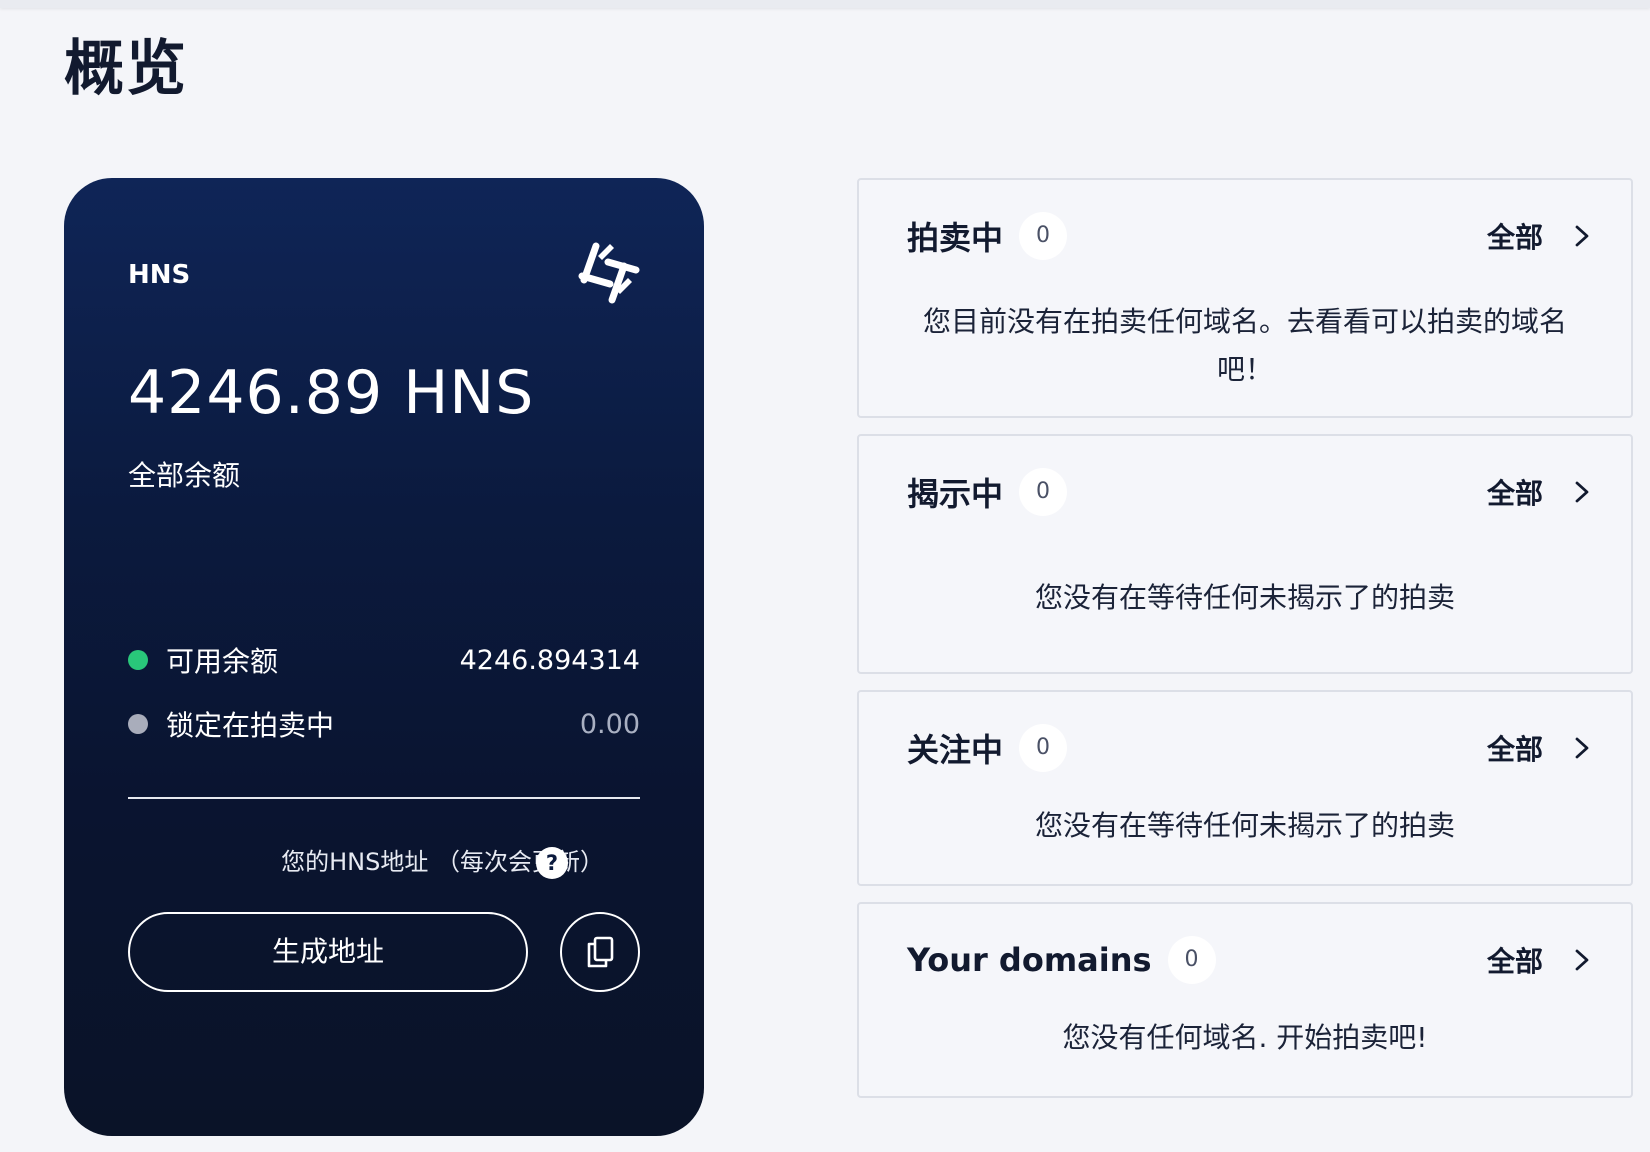  Describe the element at coordinates (159, 275) in the screenshot. I see `currency-label: HNS` at that location.